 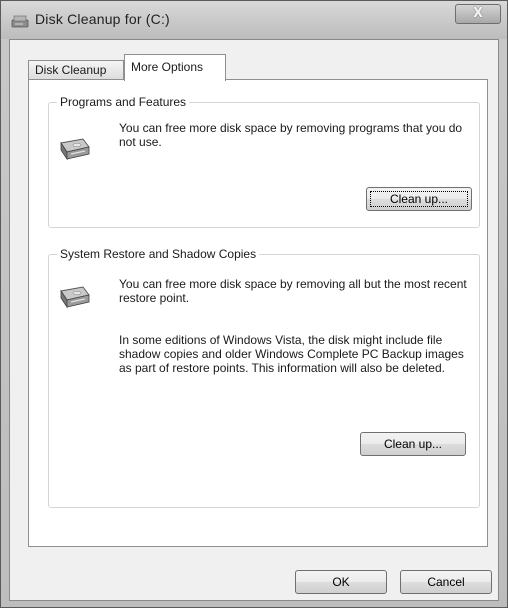 What do you see at coordinates (20, 21) in the screenshot?
I see `disk-cleanup-icon` at bounding box center [20, 21].